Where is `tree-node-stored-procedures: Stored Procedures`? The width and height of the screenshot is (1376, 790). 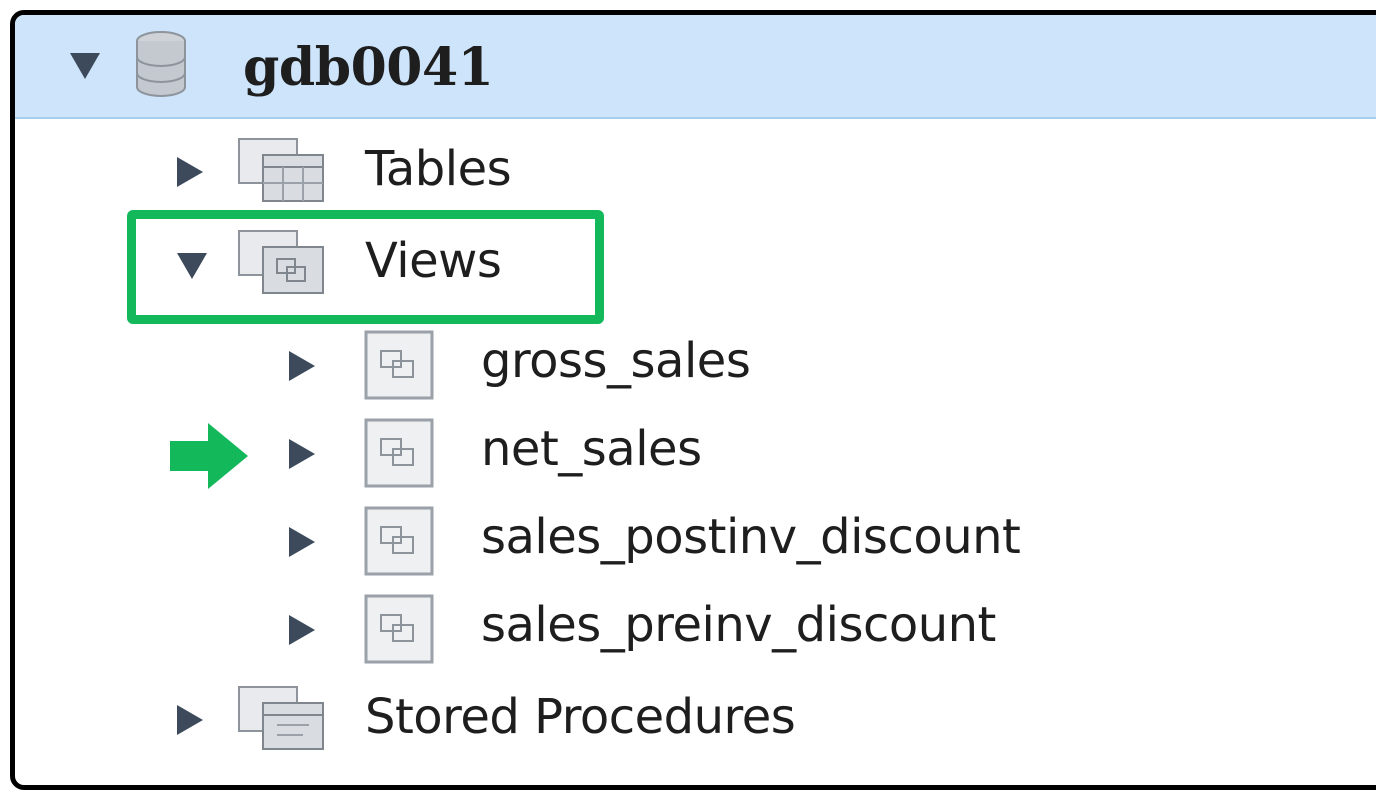 tree-node-stored-procedures: Stored Procedures is located at coordinates (695, 719).